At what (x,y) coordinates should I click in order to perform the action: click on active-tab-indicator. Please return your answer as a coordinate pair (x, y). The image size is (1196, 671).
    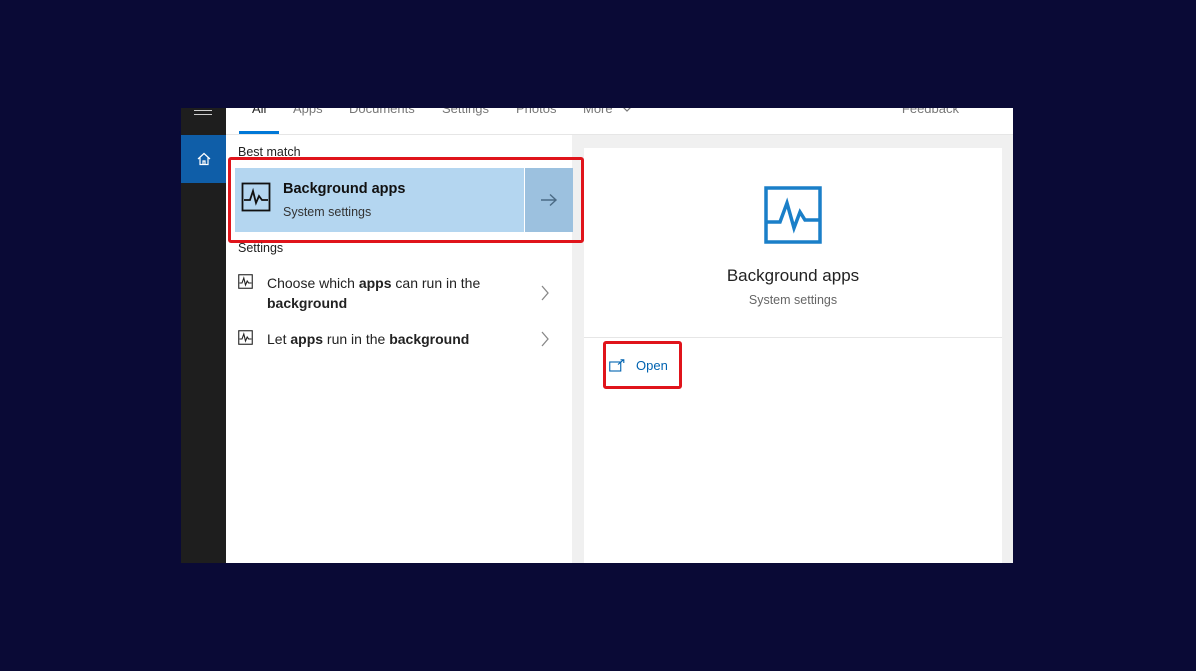
    Looking at the image, I should click on (259, 132).